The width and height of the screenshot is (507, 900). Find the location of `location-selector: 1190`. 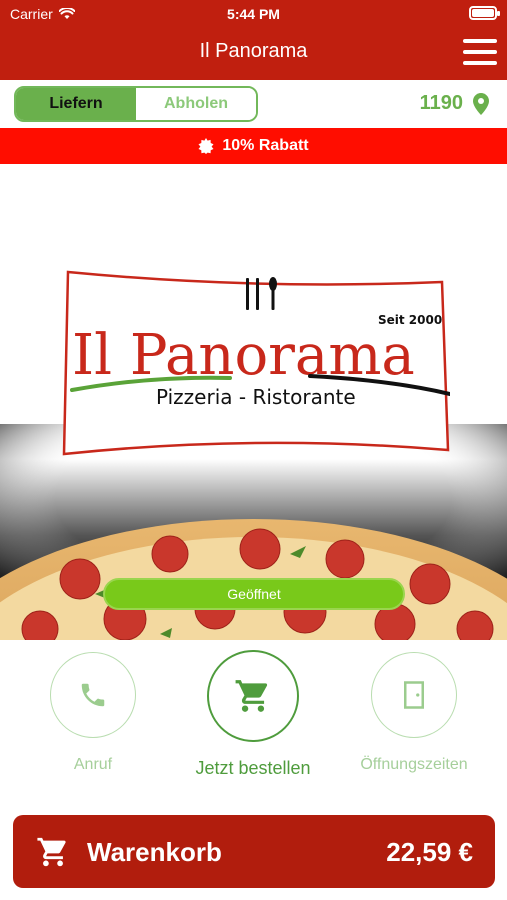

location-selector: 1190 is located at coordinates (454, 103).